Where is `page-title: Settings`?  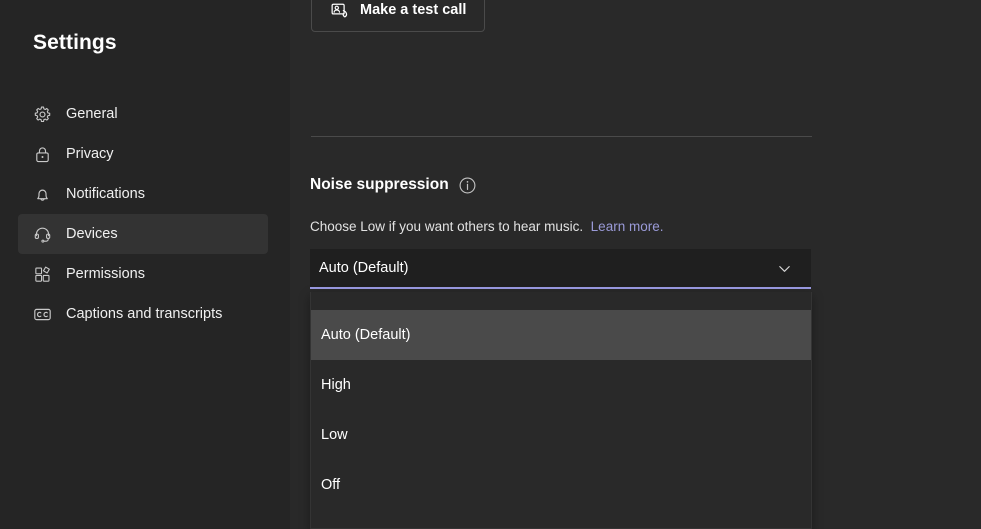
page-title: Settings is located at coordinates (75, 42).